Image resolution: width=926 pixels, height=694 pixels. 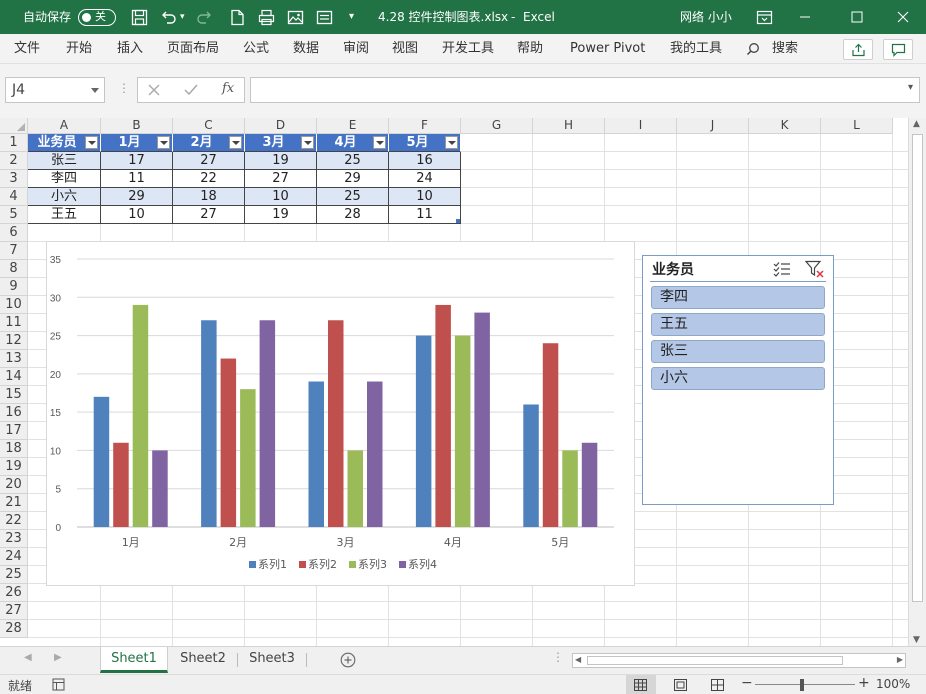 What do you see at coordinates (209, 143) in the screenshot?
I see `table-header-cell: 2月` at bounding box center [209, 143].